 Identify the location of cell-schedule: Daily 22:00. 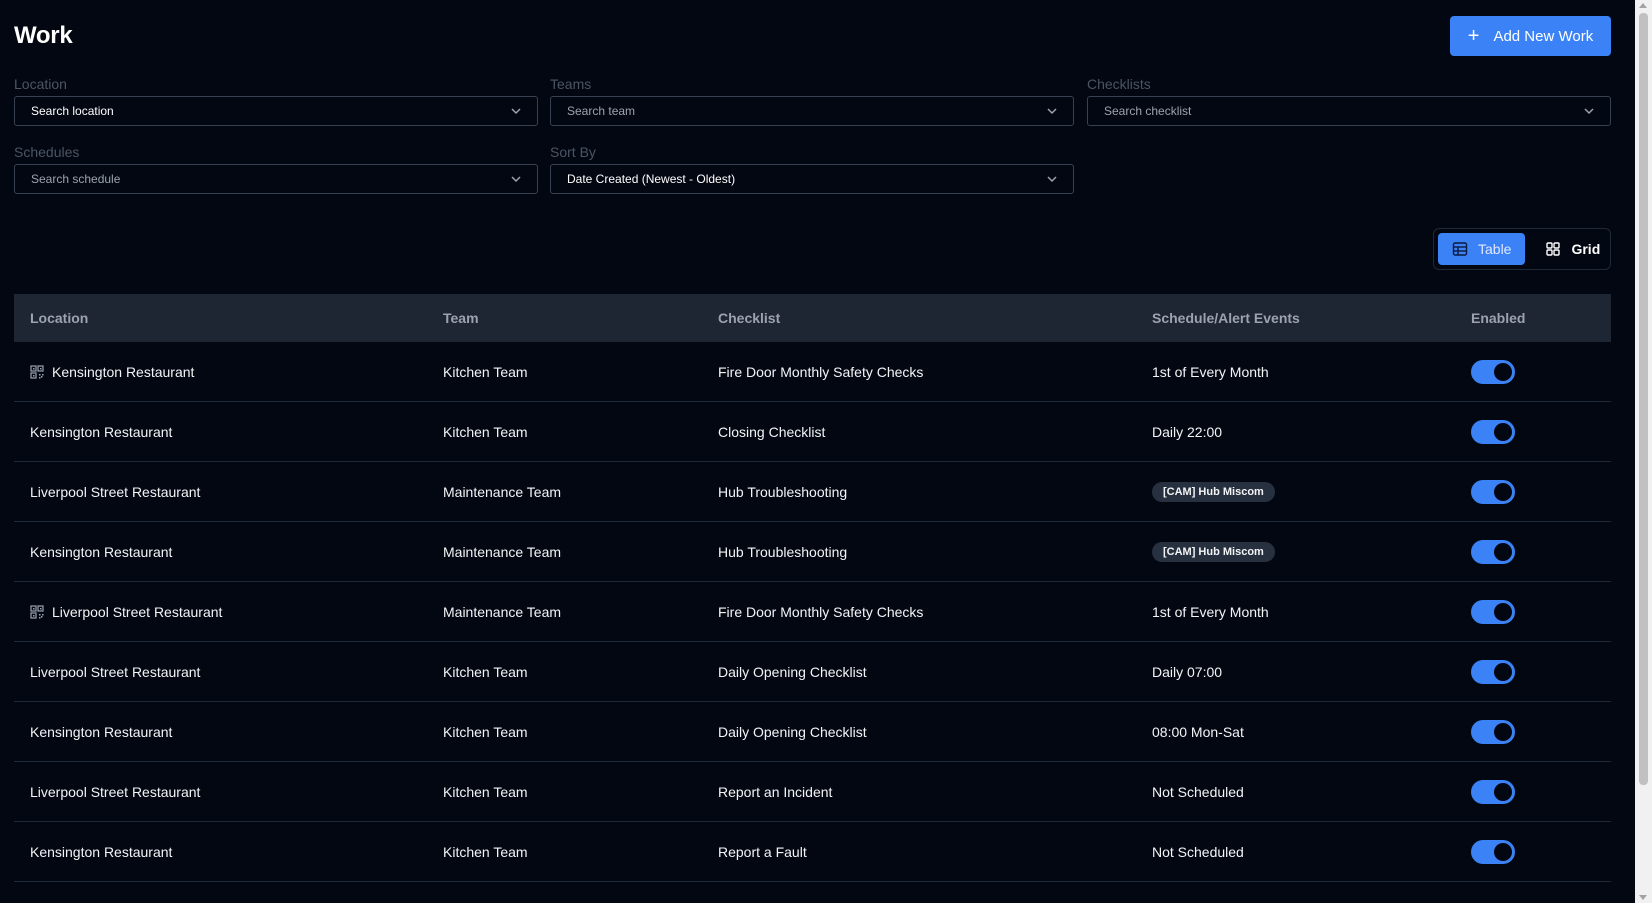
(1295, 432).